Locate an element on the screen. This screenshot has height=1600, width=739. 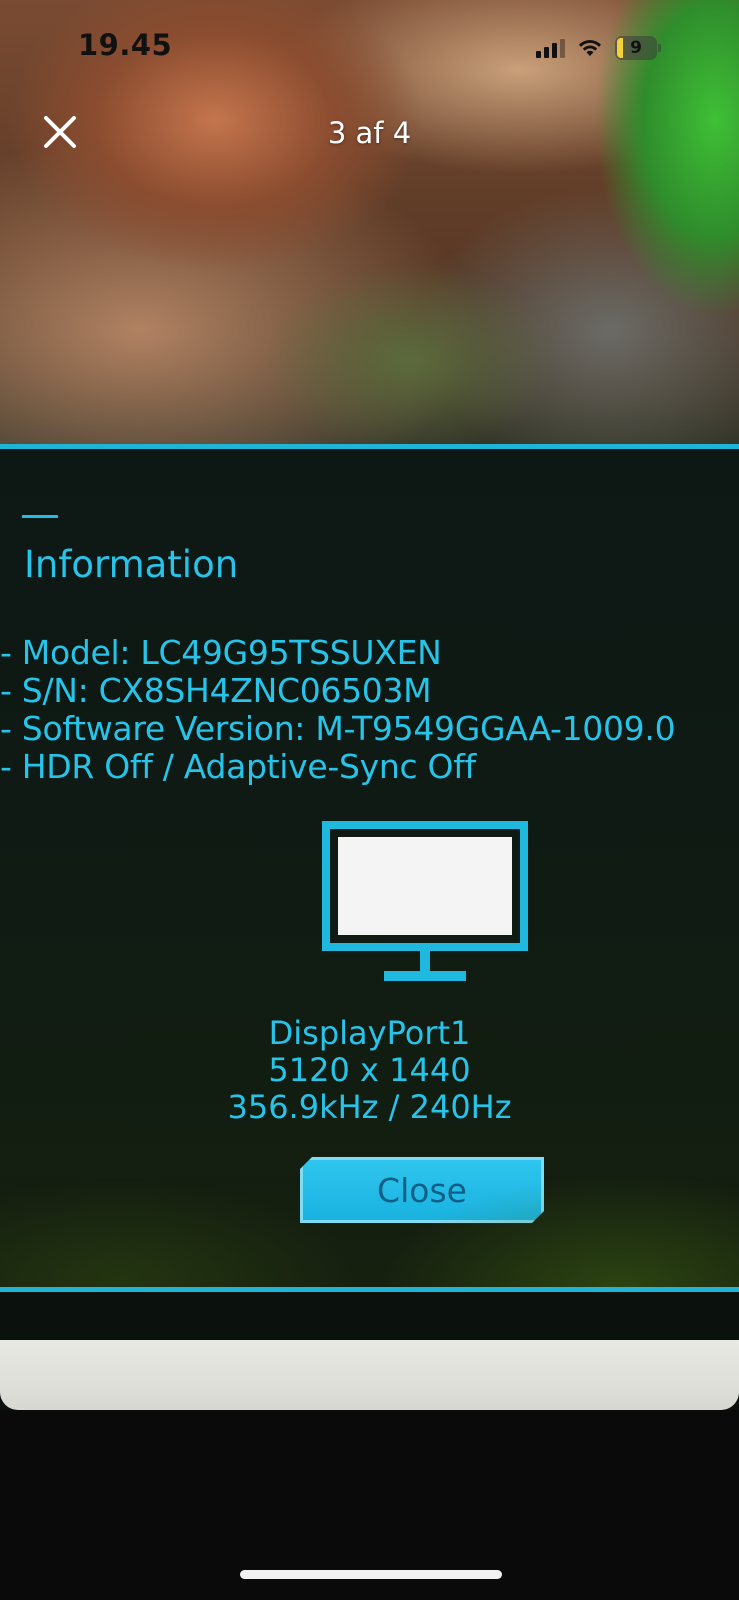
info-hdr-sync: - HDR Off / Adaptive-Sync Off is located at coordinates (238, 766).